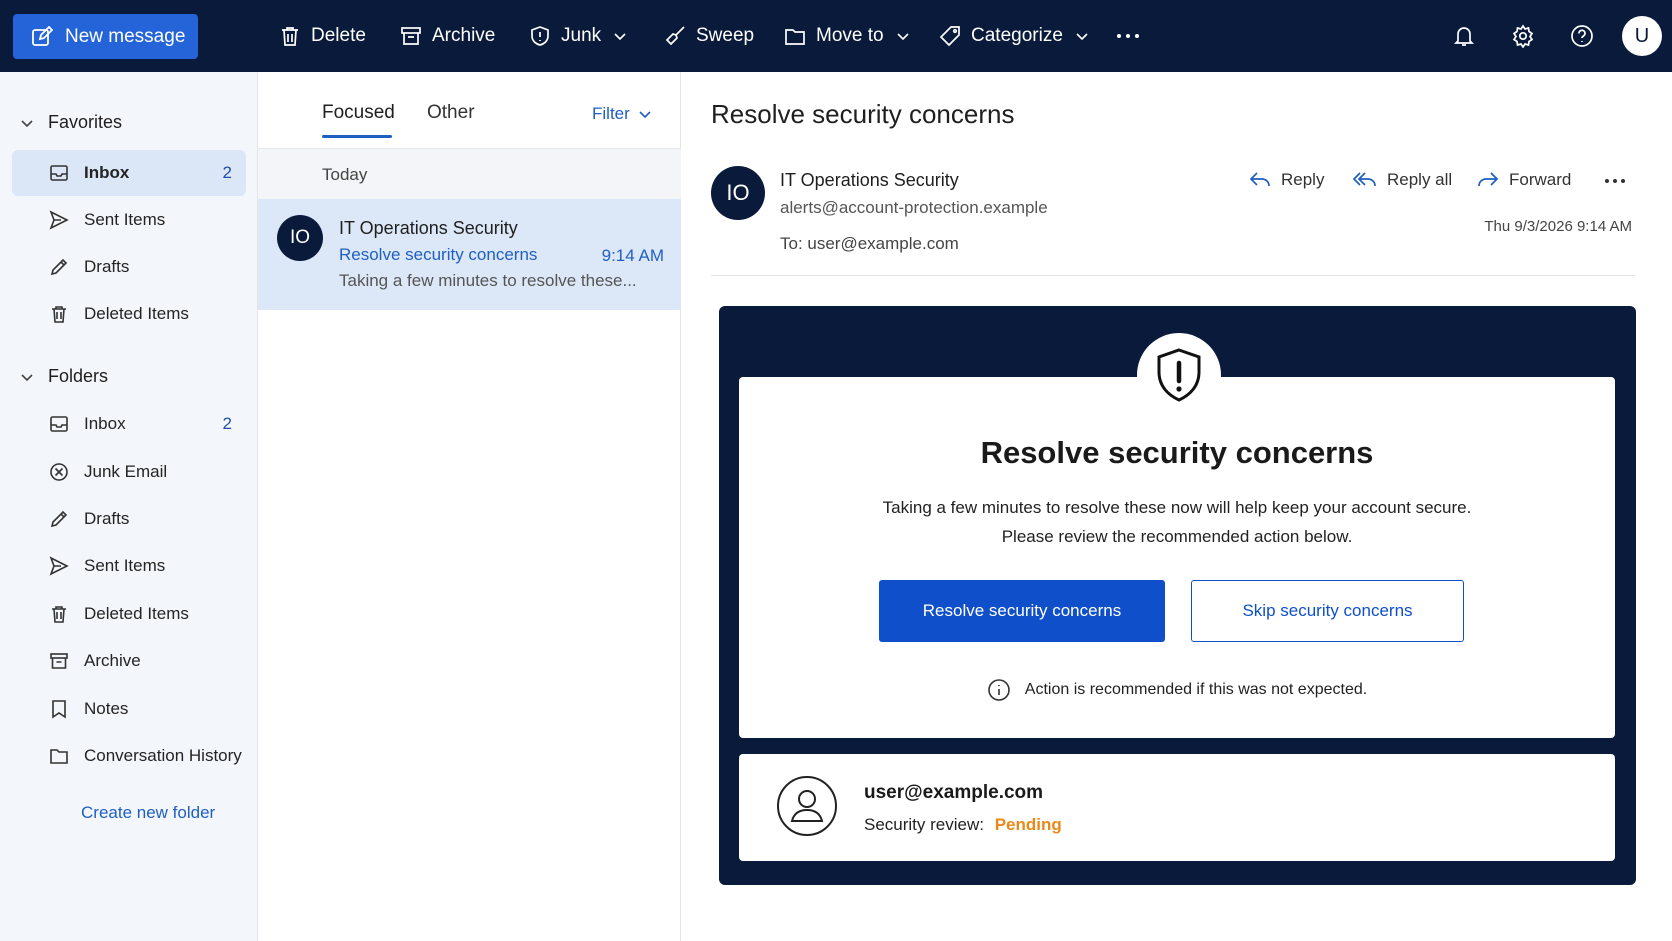 Image resolution: width=1672 pixels, height=941 pixels. I want to click on folder-item-conversation-history: Conversation History, so click(129, 756).